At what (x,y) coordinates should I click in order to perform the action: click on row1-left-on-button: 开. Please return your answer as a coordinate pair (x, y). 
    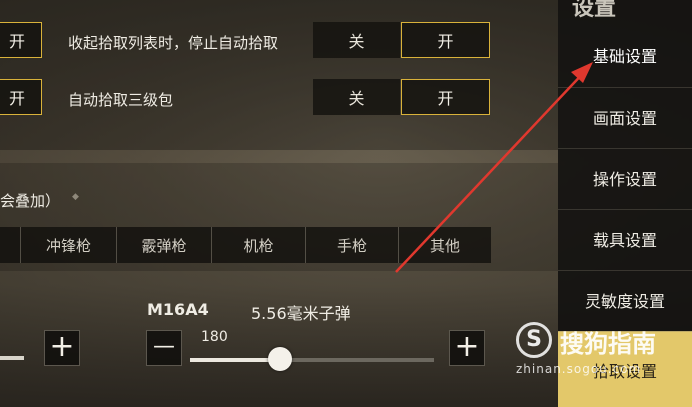
    Looking at the image, I should click on (21, 40).